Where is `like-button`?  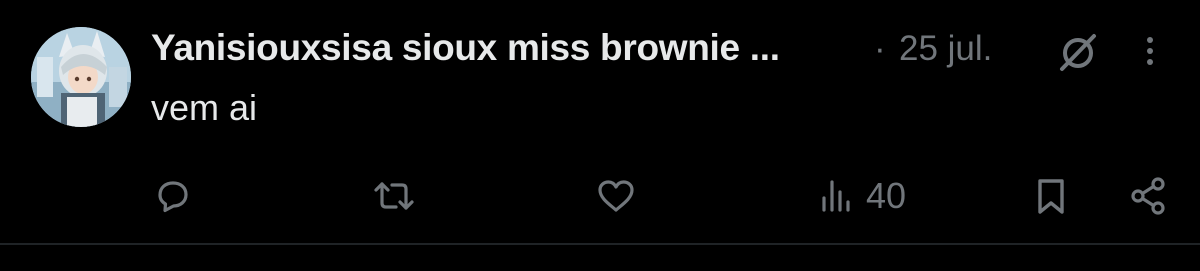 like-button is located at coordinates (616, 196).